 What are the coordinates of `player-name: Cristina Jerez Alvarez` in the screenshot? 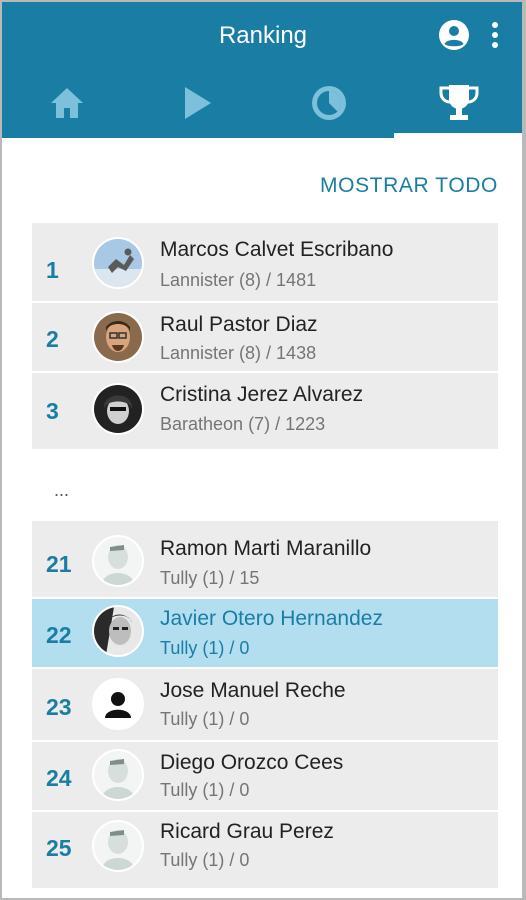 It's located at (262, 394).